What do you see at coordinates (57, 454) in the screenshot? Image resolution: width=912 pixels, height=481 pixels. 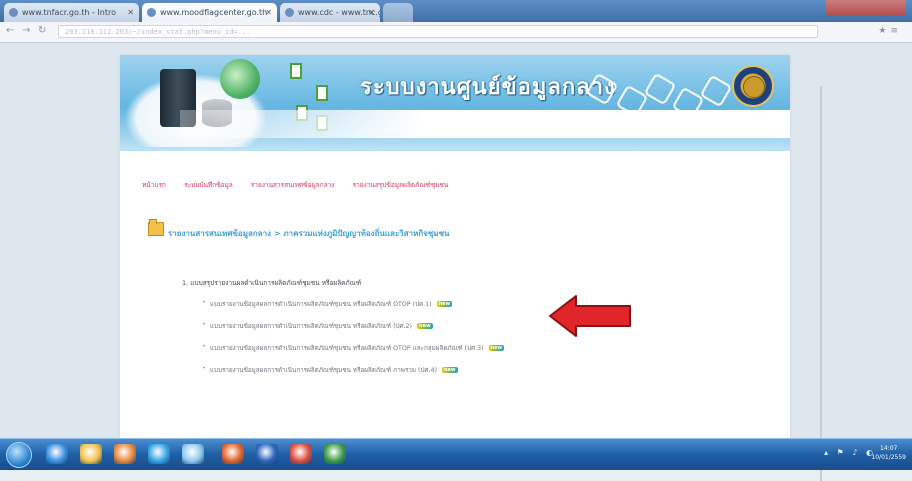 I see `ie-icon` at bounding box center [57, 454].